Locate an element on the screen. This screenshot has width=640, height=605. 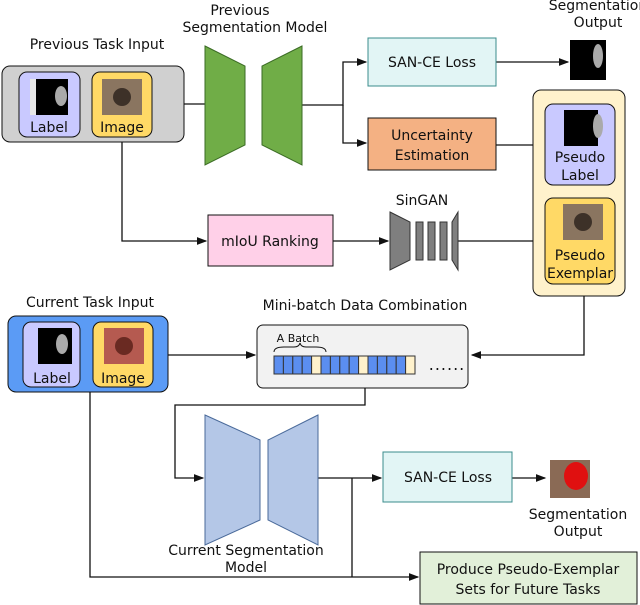
cur-input-title: Current Task Input is located at coordinates (90, 303).